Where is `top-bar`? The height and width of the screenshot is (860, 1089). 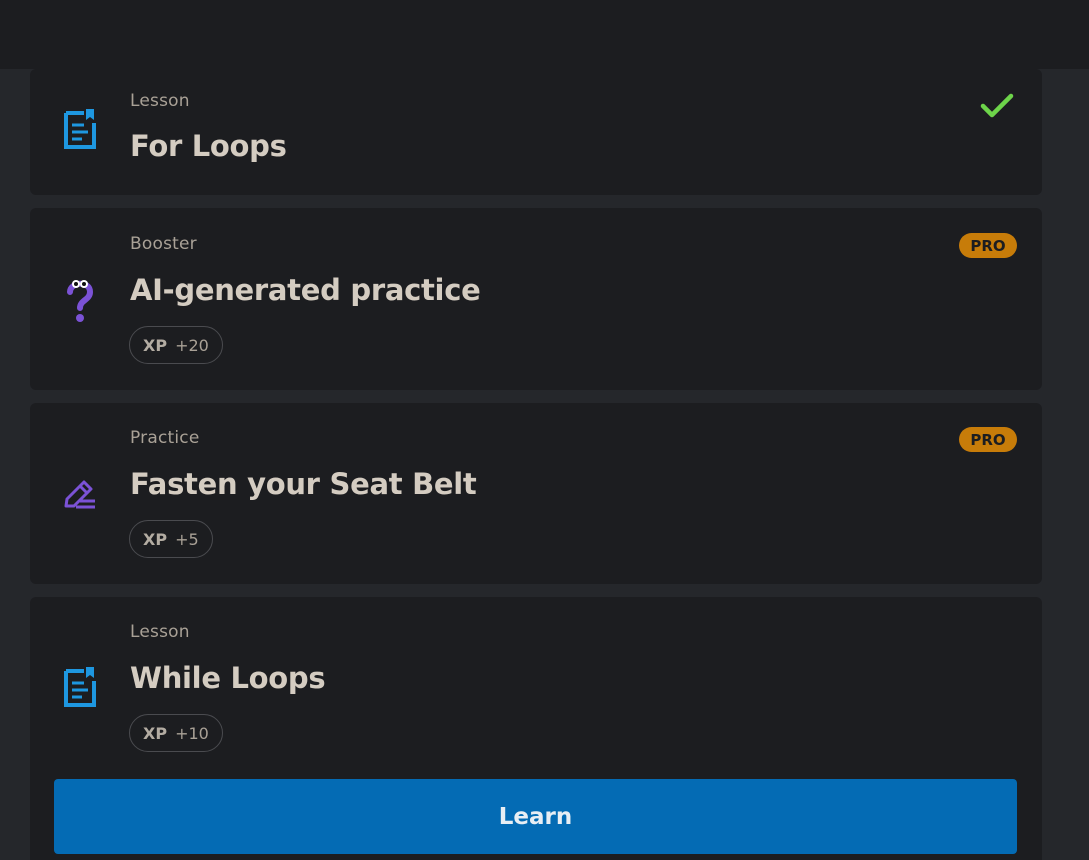
top-bar is located at coordinates (544, 34).